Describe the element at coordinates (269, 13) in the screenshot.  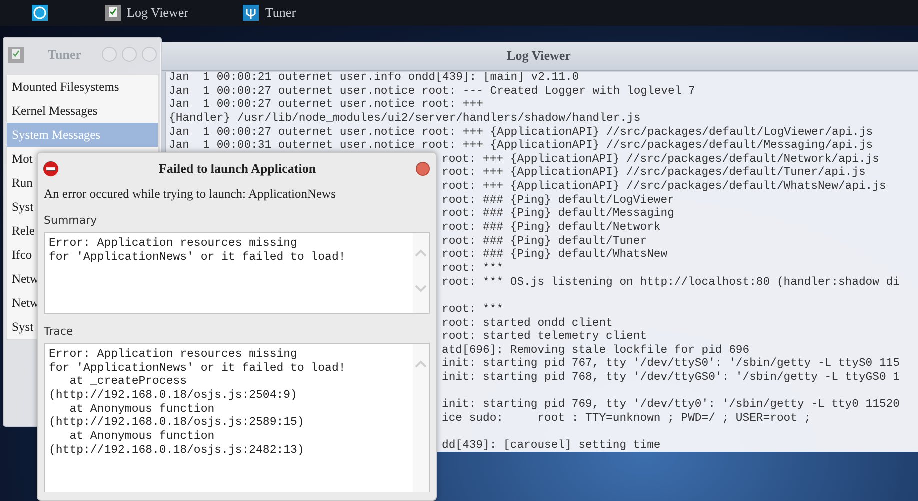
I see `taskbar-item: Tuner` at that location.